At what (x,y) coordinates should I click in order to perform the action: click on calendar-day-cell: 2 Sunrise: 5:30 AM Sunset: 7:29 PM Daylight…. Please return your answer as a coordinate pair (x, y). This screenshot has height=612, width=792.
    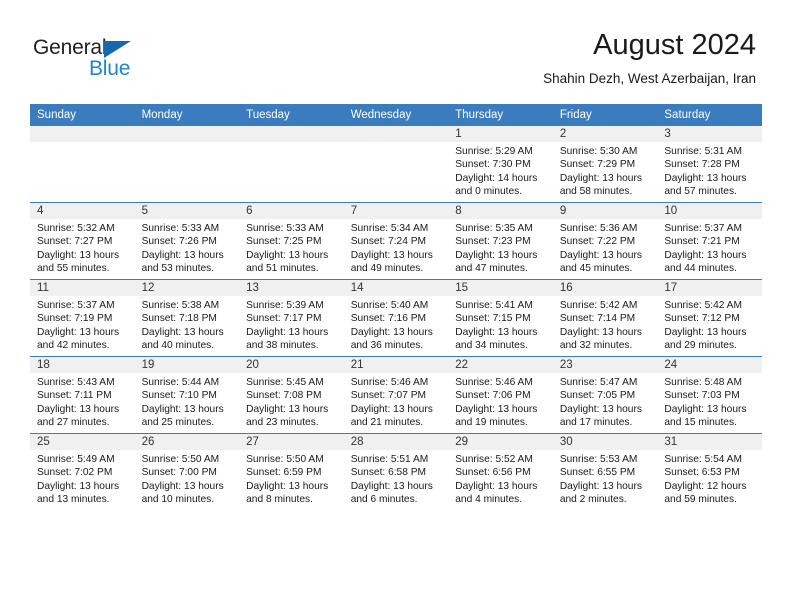
    Looking at the image, I should click on (605, 164).